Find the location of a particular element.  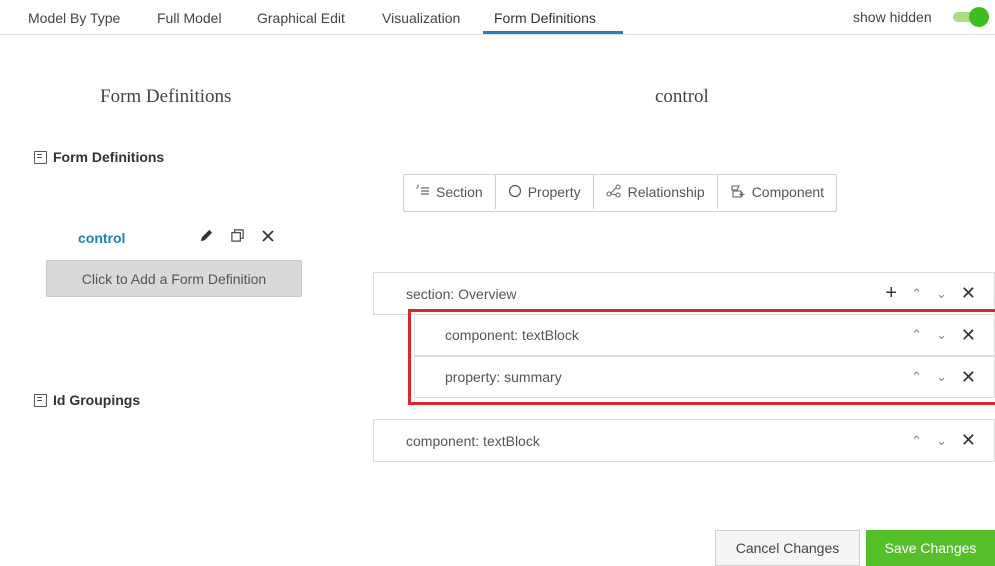

element-button-group: Section Property Relationship Component is located at coordinates (620, 193).